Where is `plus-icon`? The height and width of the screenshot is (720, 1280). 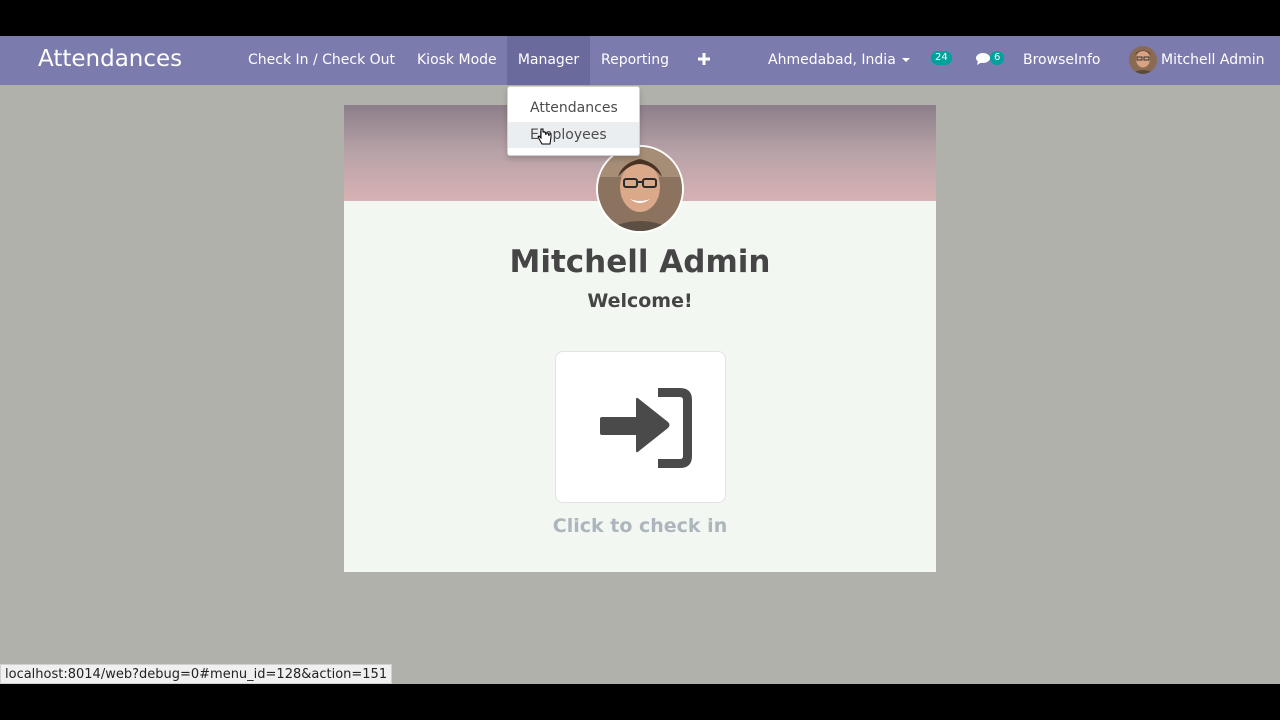
plus-icon is located at coordinates (705, 60).